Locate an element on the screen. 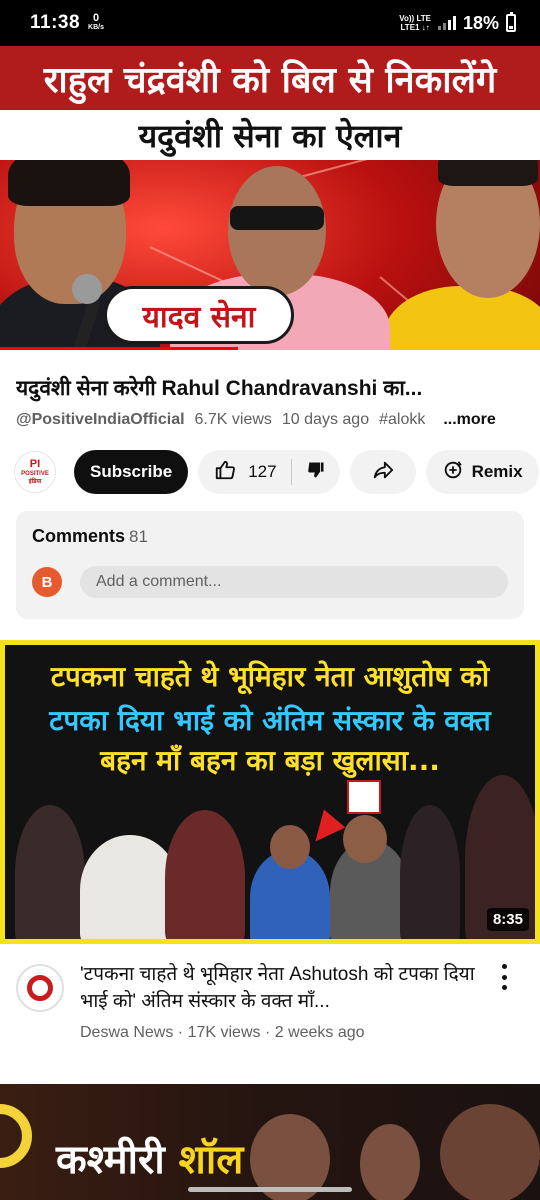 This screenshot has width=540, height=1200. like-divider is located at coordinates (291, 472).